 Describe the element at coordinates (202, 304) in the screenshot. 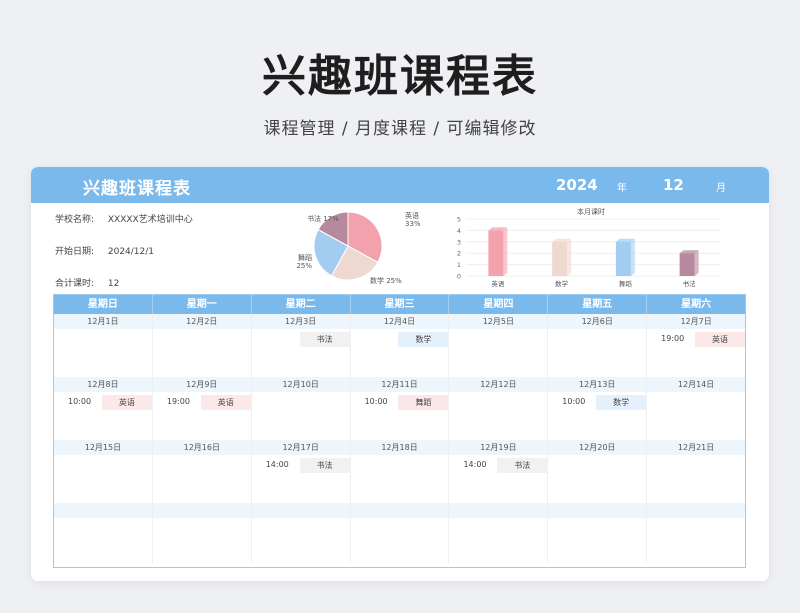

I see `weekday-mon: 星期一` at that location.